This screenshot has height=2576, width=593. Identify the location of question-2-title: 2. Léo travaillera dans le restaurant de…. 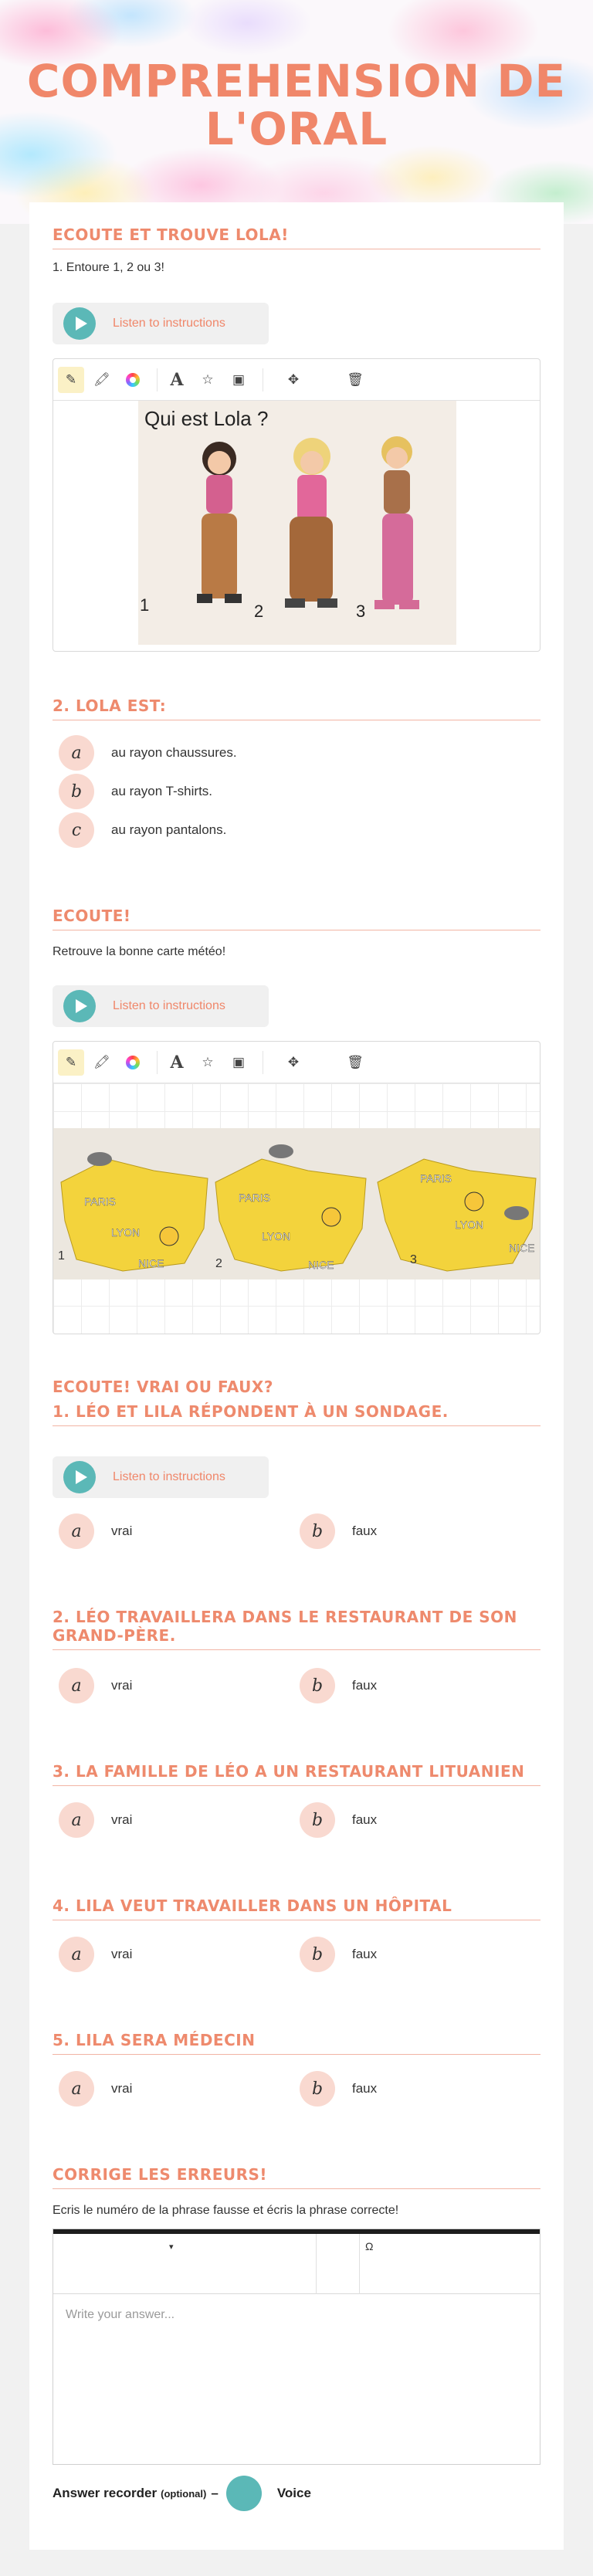
(296, 1629).